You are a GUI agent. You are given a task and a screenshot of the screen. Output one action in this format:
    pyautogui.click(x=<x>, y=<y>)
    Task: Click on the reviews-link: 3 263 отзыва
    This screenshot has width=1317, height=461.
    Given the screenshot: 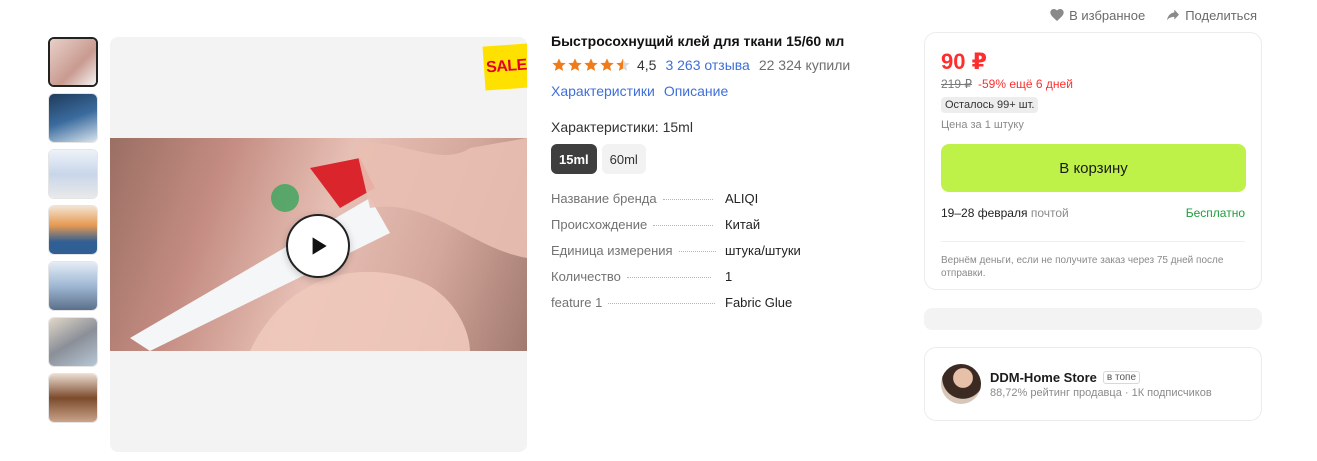 What is the action you would take?
    pyautogui.click(x=707, y=65)
    